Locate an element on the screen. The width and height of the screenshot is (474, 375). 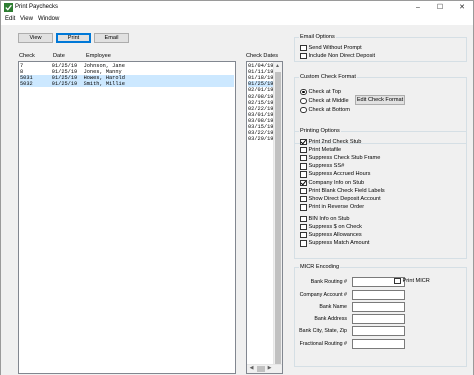
check-date-row: 03/29/19 is located at coordinates (261, 139).